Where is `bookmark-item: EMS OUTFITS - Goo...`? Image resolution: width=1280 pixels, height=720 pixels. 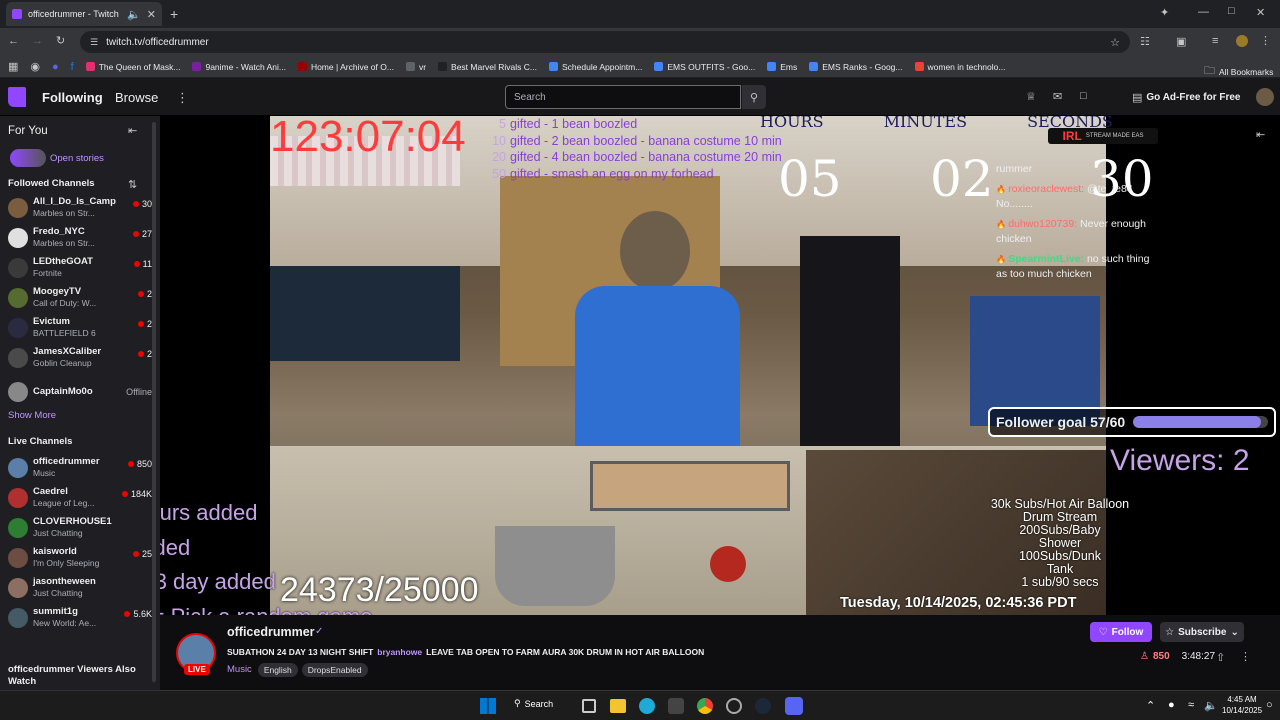
bookmark-item: EMS OUTFITS - Goo... is located at coordinates (704, 67).